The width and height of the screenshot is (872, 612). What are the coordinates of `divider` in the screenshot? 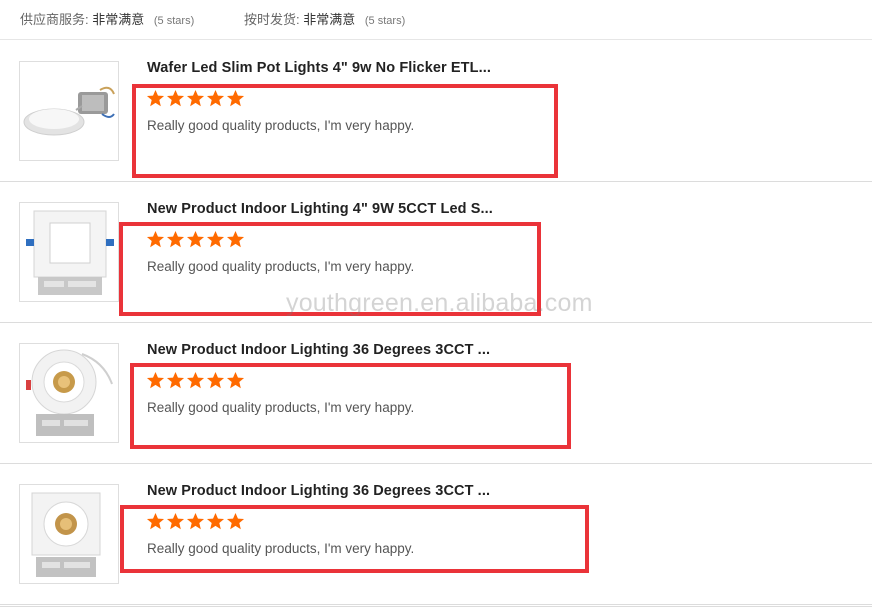 It's located at (436, 606).